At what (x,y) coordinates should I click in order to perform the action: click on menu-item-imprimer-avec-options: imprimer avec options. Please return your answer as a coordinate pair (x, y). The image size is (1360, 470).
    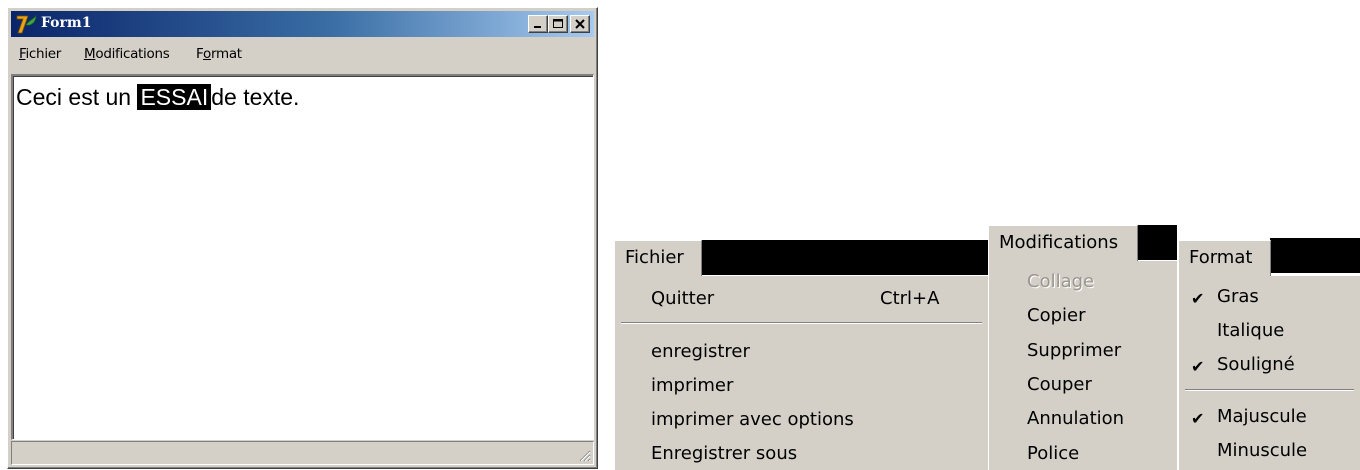
    Looking at the image, I should click on (752, 419).